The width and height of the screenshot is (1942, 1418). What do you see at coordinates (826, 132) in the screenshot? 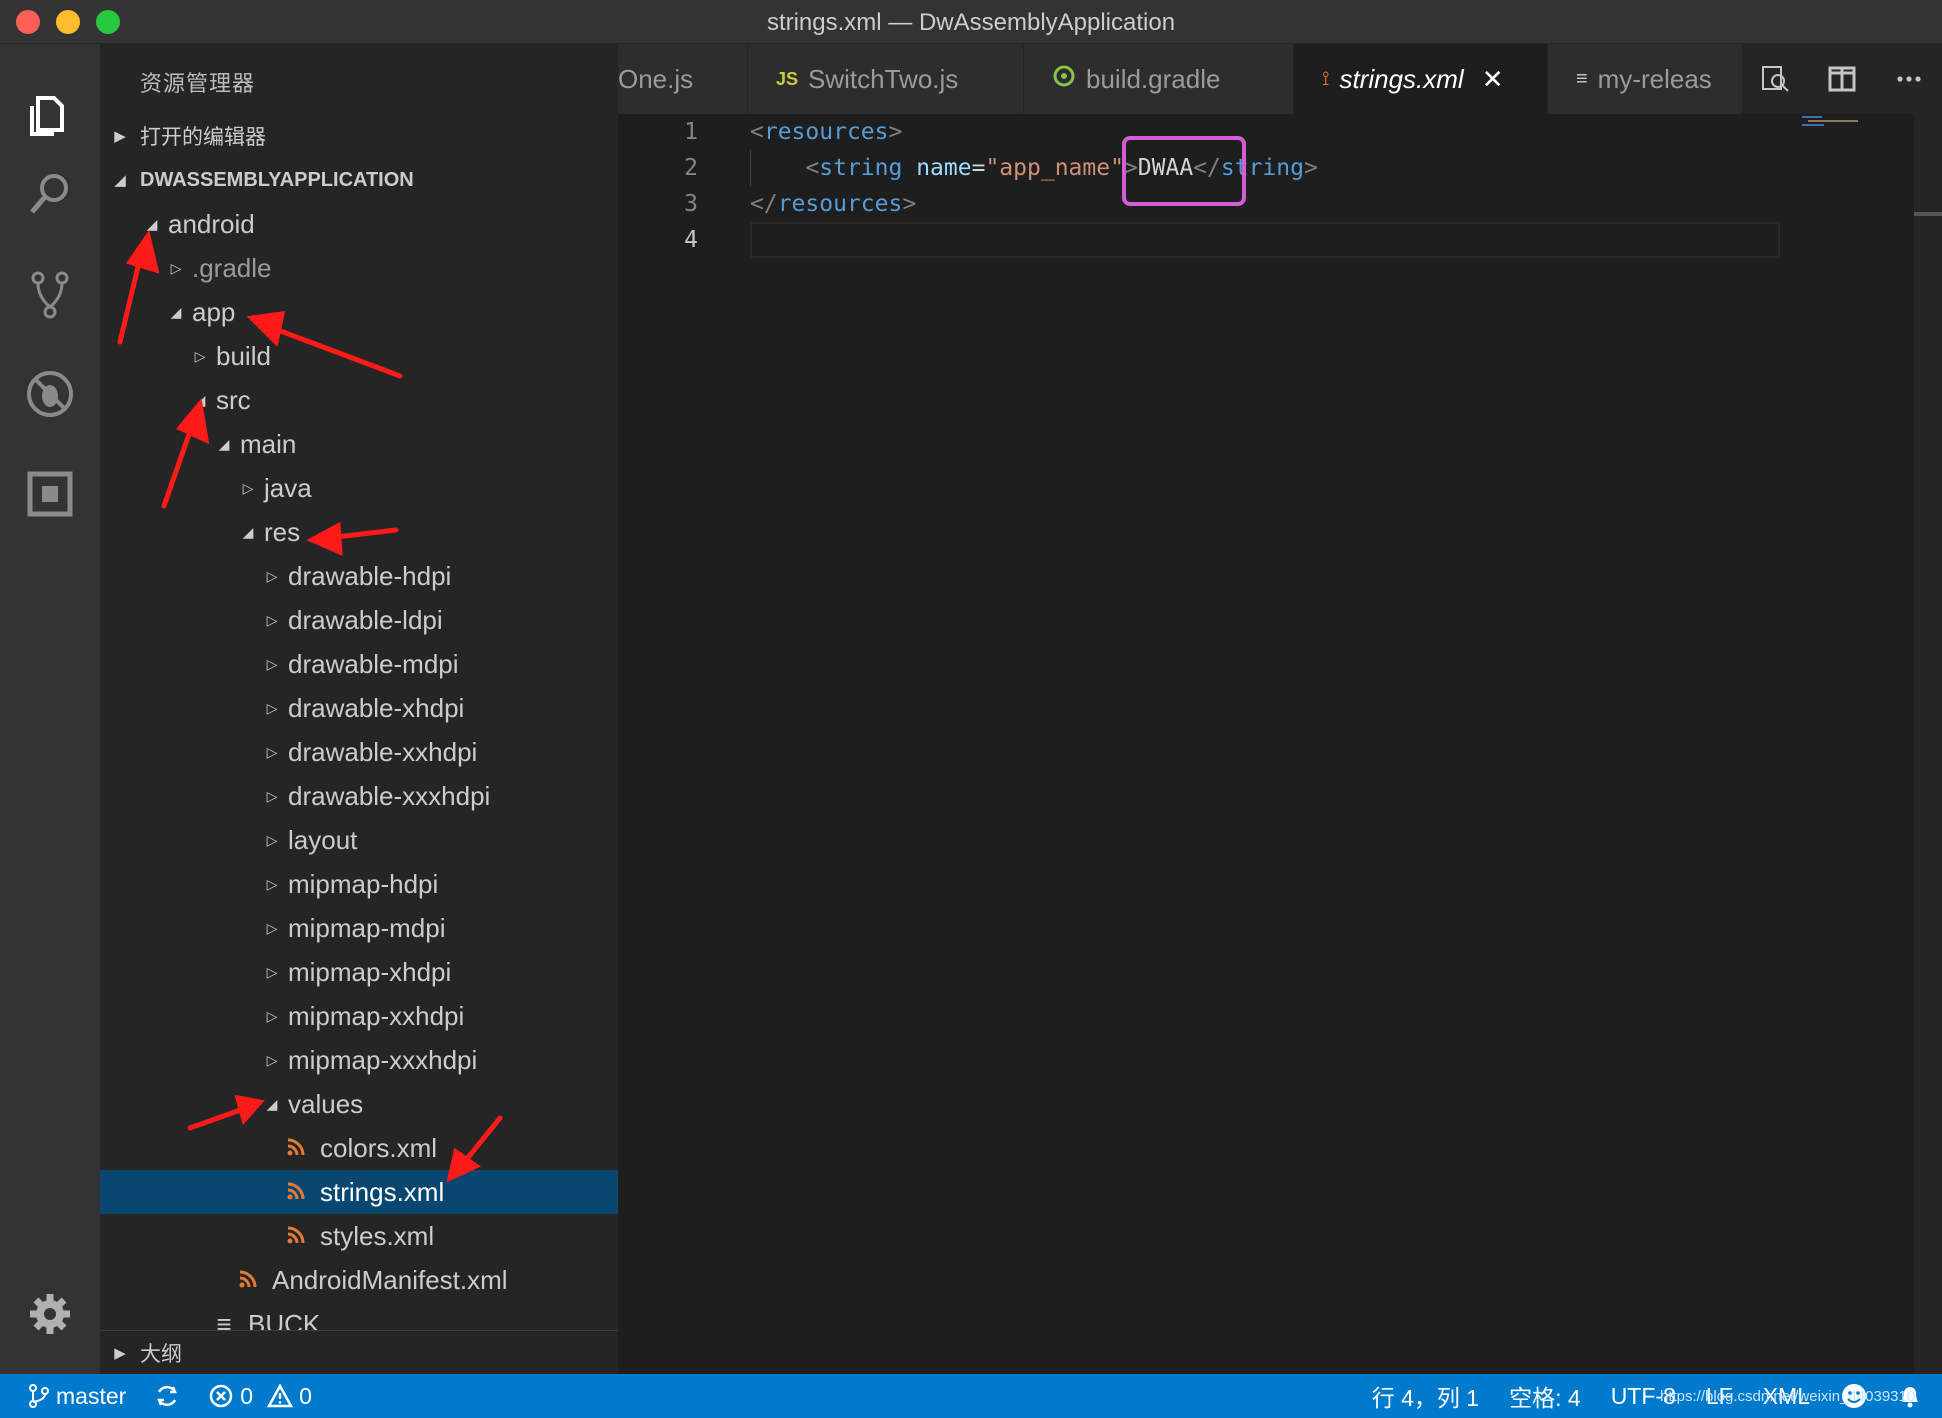
I see `code-line: <resources>` at bounding box center [826, 132].